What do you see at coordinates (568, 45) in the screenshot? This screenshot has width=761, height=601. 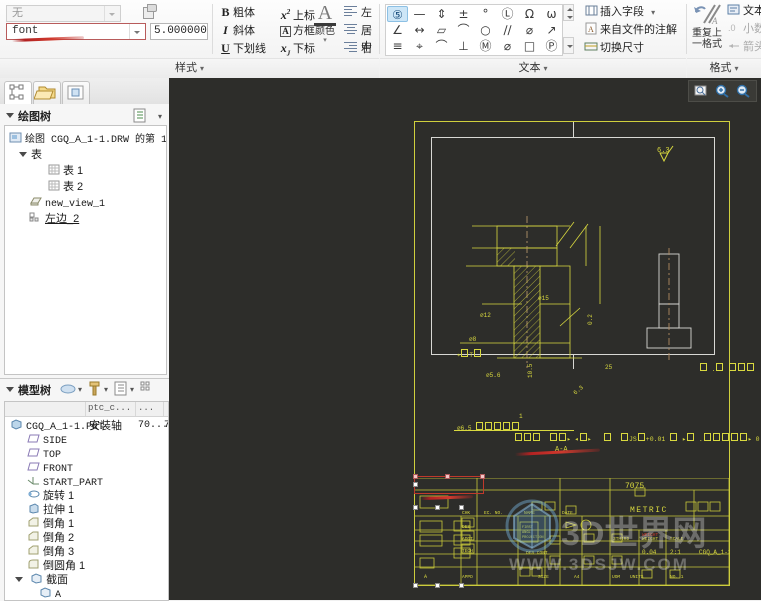 I see `symbol-scroll-down` at bounding box center [568, 45].